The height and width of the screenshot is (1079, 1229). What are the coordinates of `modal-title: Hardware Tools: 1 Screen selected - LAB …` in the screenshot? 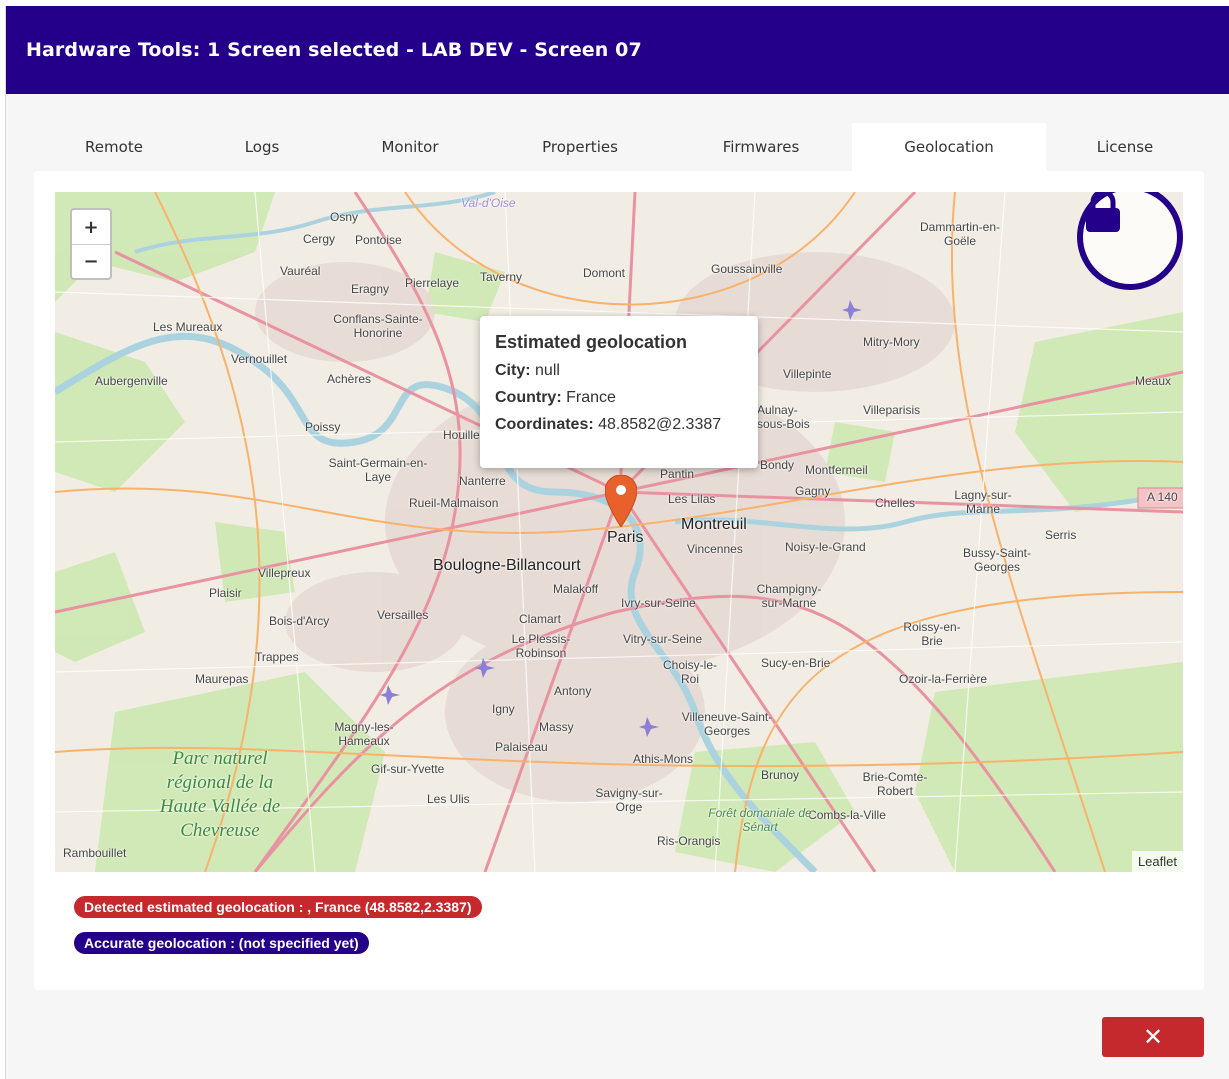 It's located at (334, 50).